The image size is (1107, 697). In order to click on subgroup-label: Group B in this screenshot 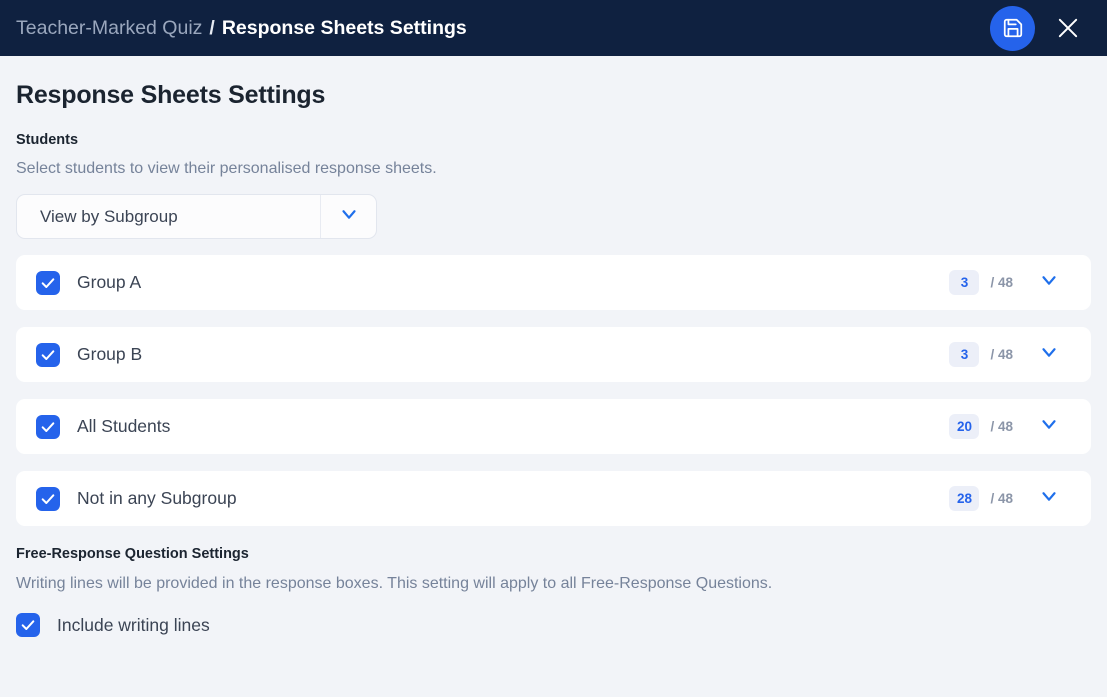, I will do `click(110, 354)`.